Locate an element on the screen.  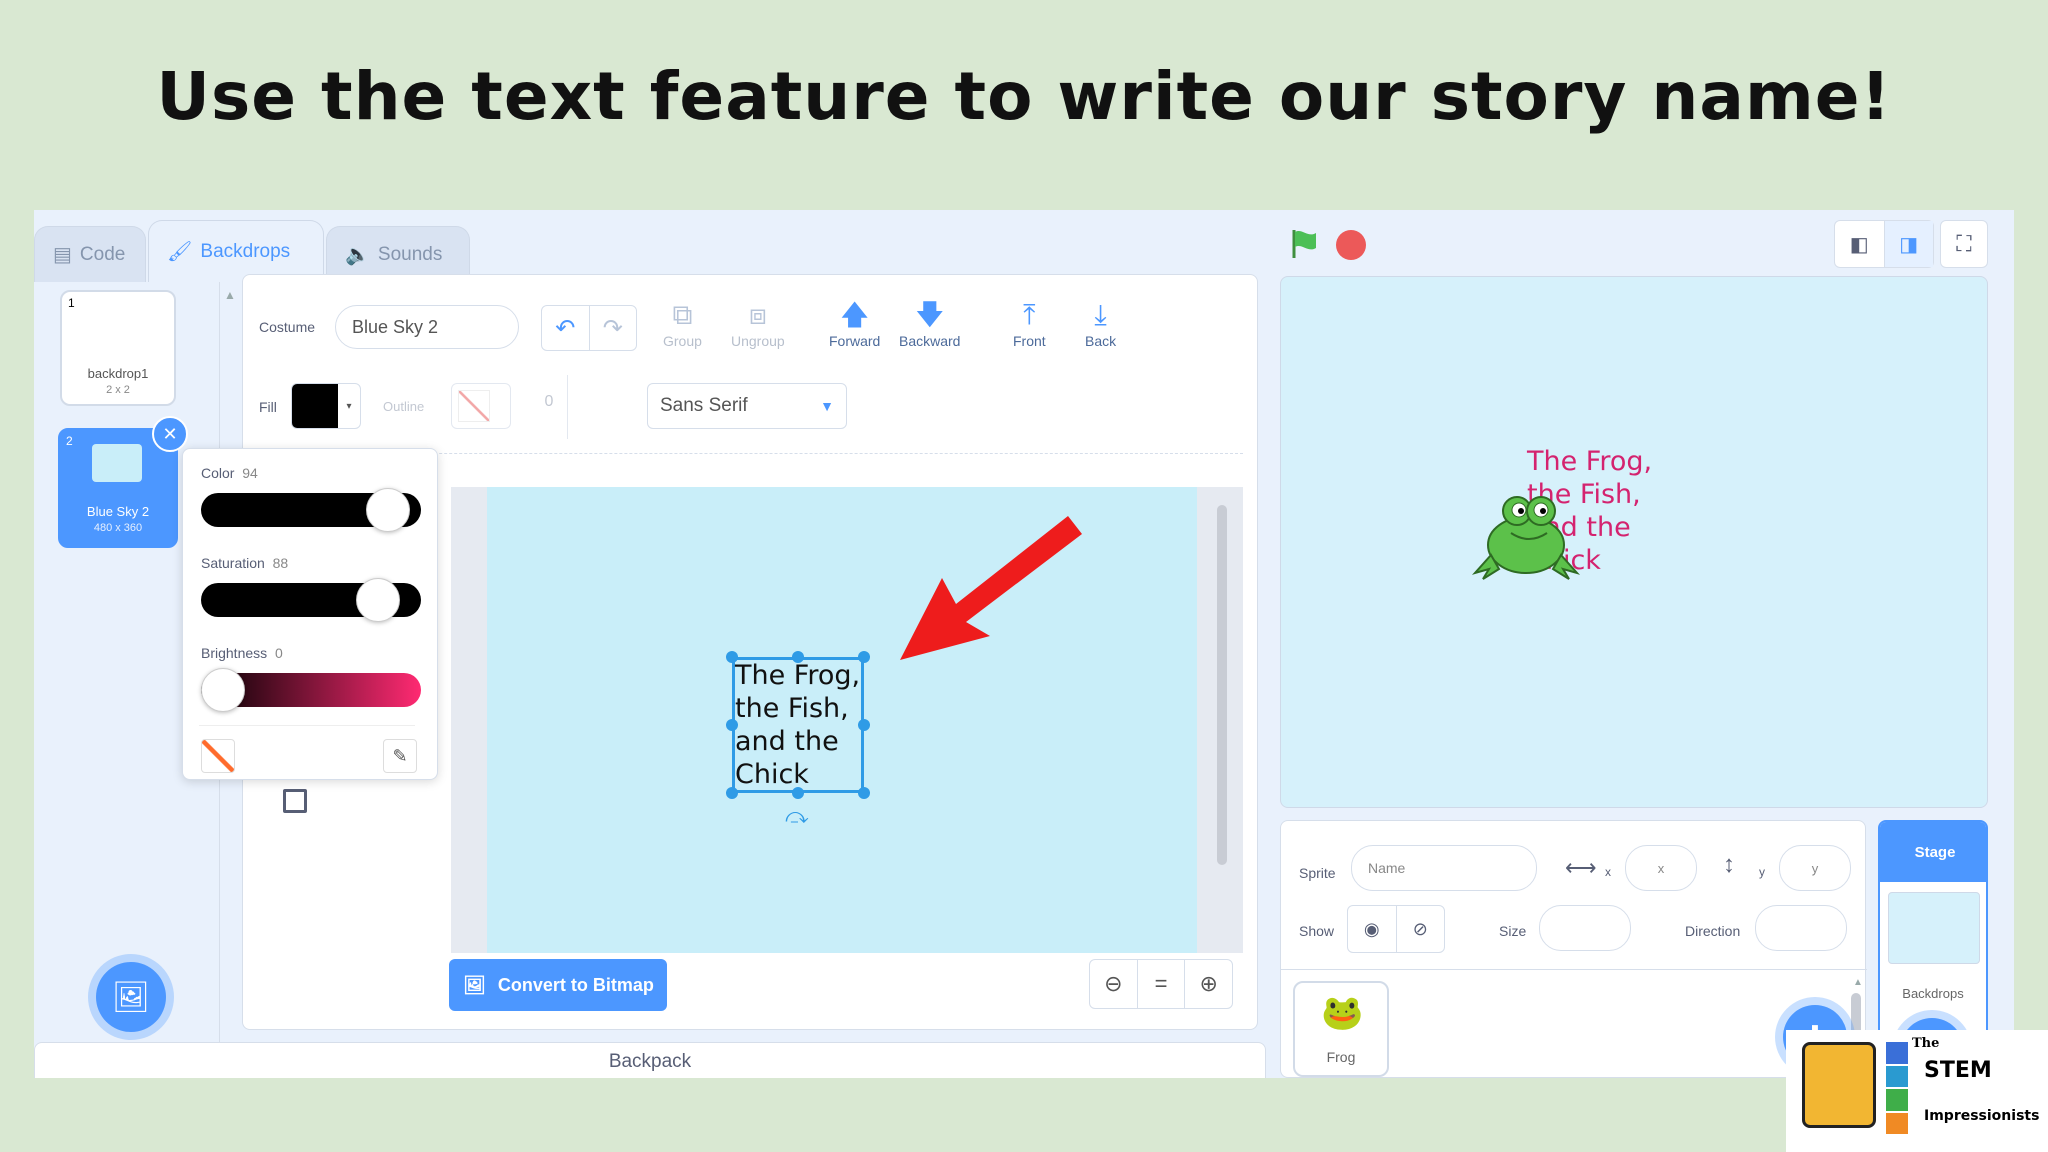
zoom-controls: ⊖ = ⊕ is located at coordinates (1161, 984).